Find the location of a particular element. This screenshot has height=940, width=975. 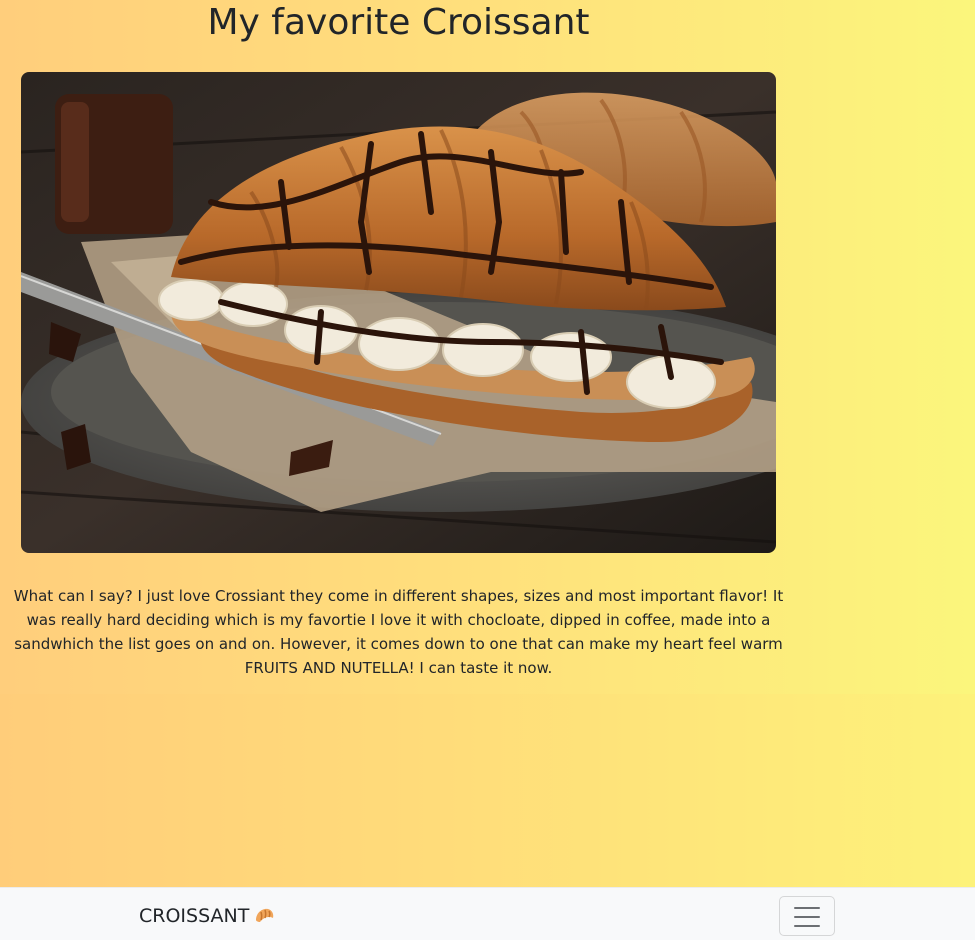

hamburger-menu-icon is located at coordinates (807, 917).